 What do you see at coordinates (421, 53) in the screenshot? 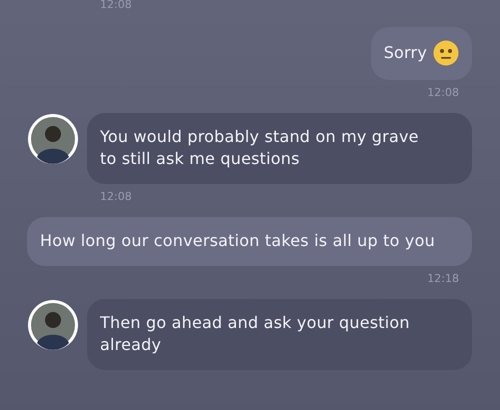
I see `message-bubble: Sorry` at bounding box center [421, 53].